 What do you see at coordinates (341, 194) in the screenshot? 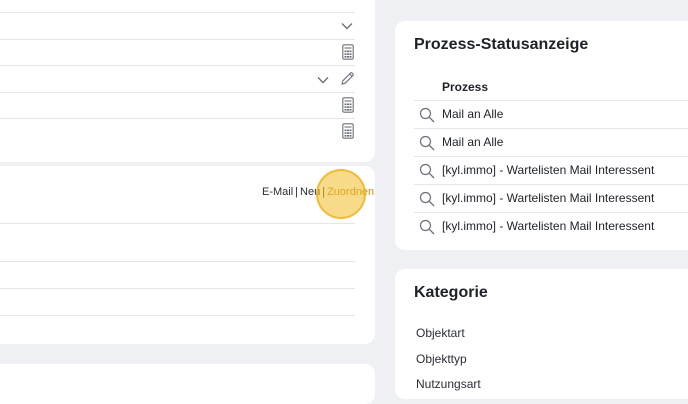
I see `click-highlight` at bounding box center [341, 194].